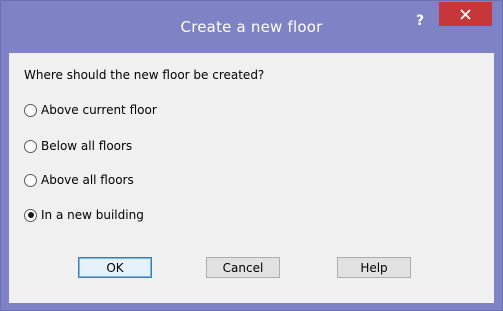  I want to click on radio-below-all-floors: Below all floors, so click(78, 146).